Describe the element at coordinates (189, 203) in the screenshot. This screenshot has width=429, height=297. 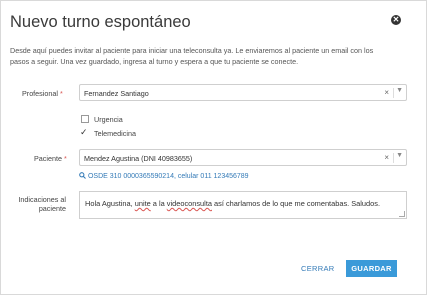
I see `misspelled-word: videoconsulta` at that location.